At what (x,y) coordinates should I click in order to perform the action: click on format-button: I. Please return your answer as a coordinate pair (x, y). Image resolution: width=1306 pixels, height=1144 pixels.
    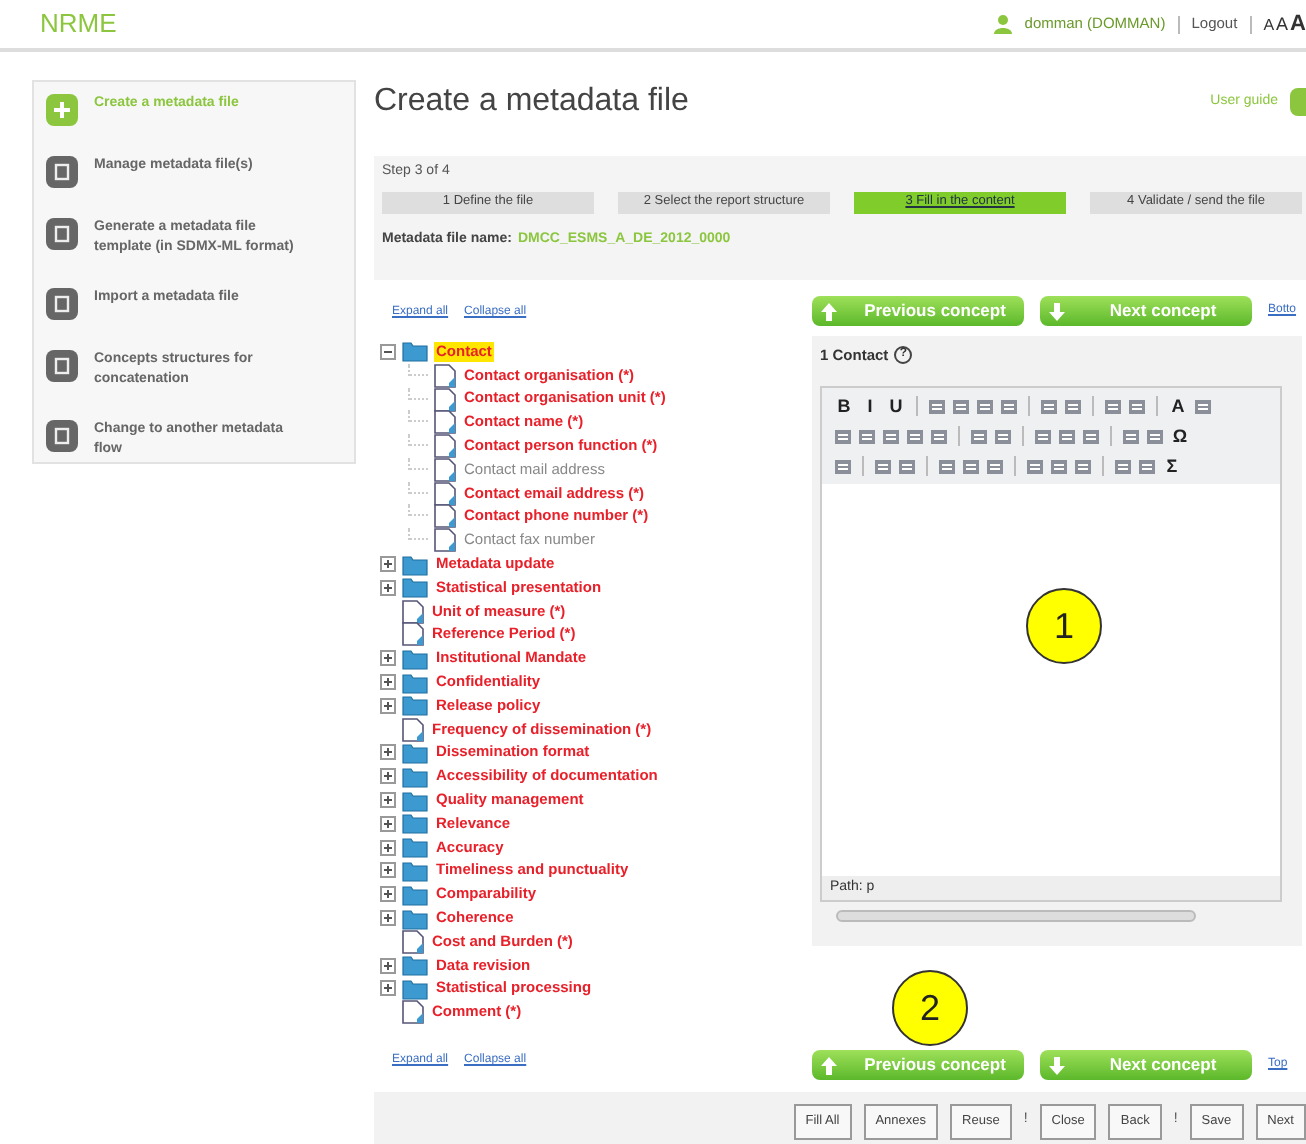
    Looking at the image, I should click on (870, 406).